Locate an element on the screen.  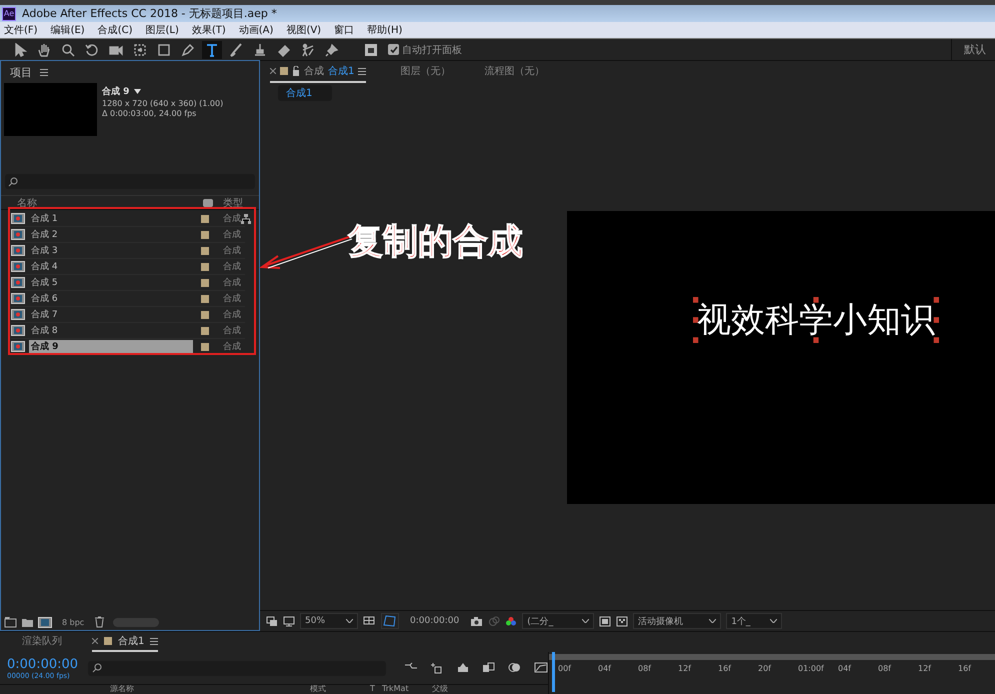
import-icon is located at coordinates (10, 622).